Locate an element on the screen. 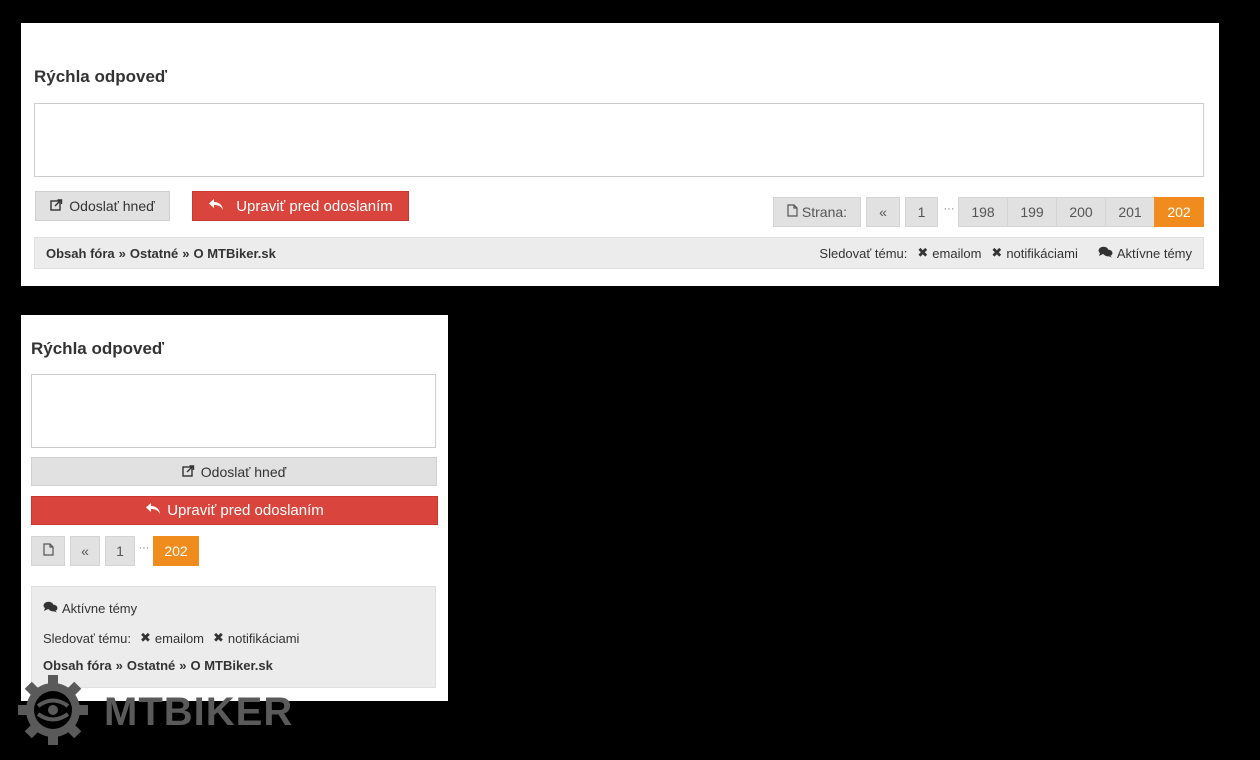 This screenshot has width=1260, height=760. page-label: Strana: is located at coordinates (824, 212).